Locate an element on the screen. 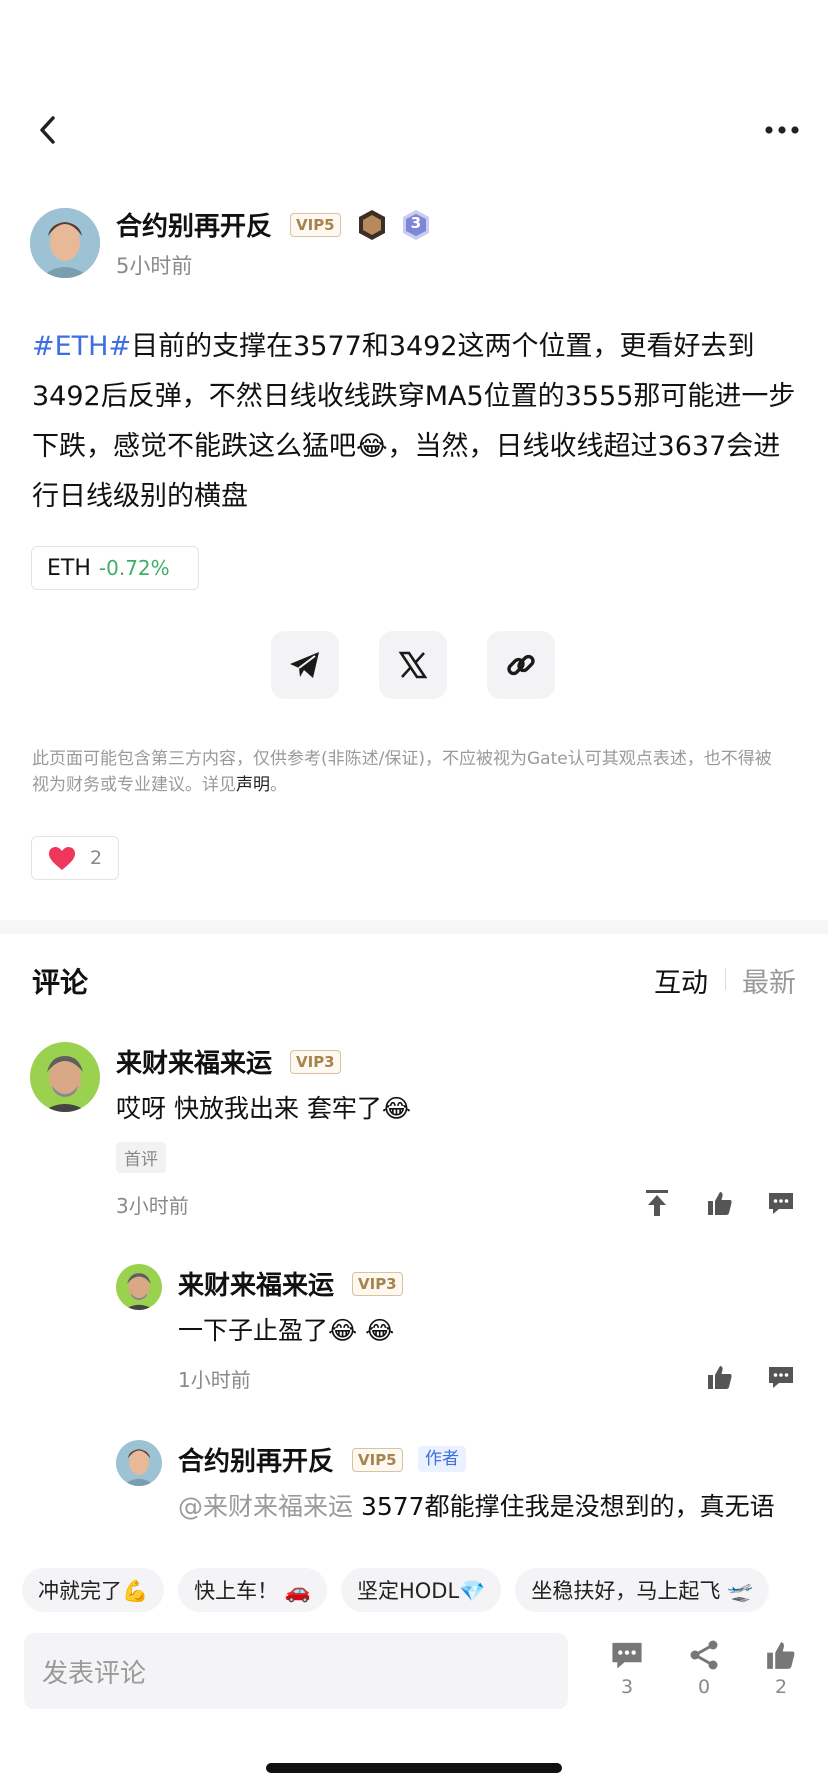 This screenshot has height=1792, width=828. share-x-button is located at coordinates (413, 665).